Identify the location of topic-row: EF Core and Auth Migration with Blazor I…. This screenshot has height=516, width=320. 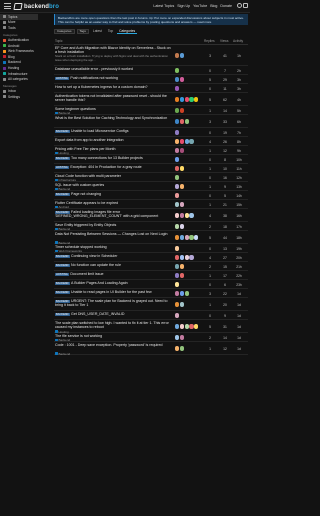
(151, 55).